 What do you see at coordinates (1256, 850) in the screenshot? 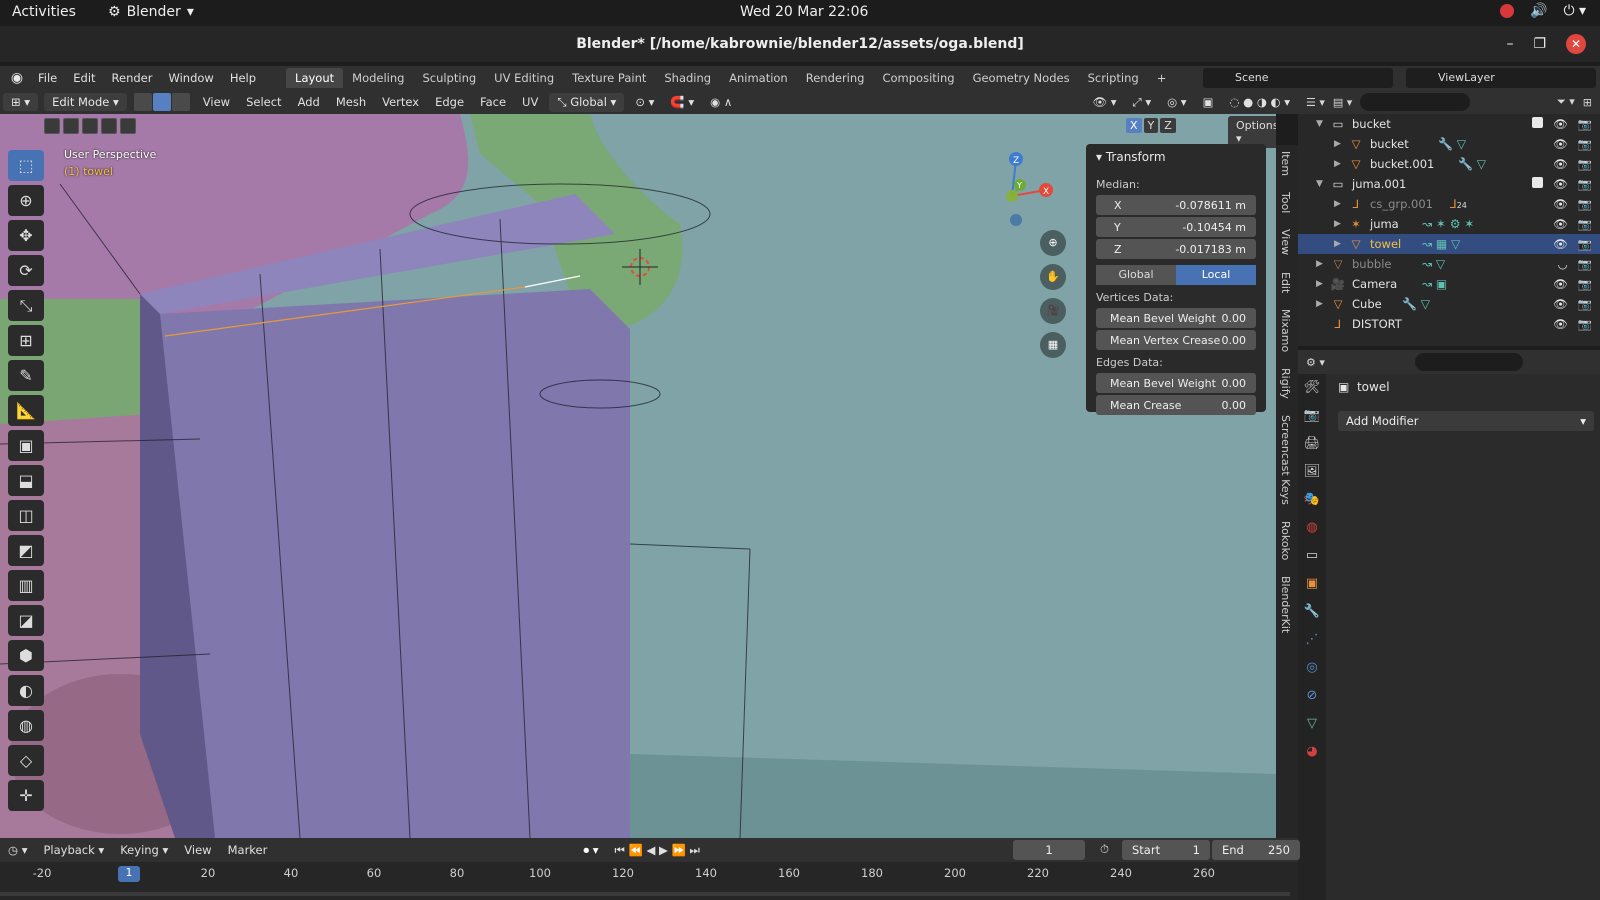
I see `end-frame-field: End 250` at bounding box center [1256, 850].